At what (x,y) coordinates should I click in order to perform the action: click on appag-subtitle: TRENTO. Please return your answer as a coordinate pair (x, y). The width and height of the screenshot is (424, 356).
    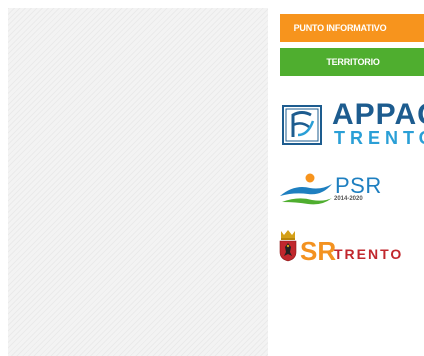
    Looking at the image, I should click on (379, 138).